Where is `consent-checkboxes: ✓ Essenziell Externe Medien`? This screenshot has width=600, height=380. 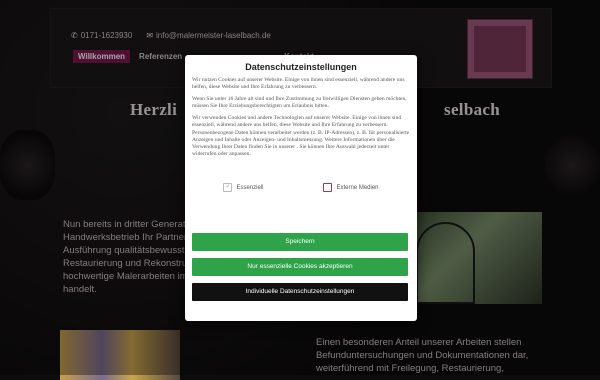 consent-checkboxes: ✓ Essenziell Externe Medien is located at coordinates (301, 187).